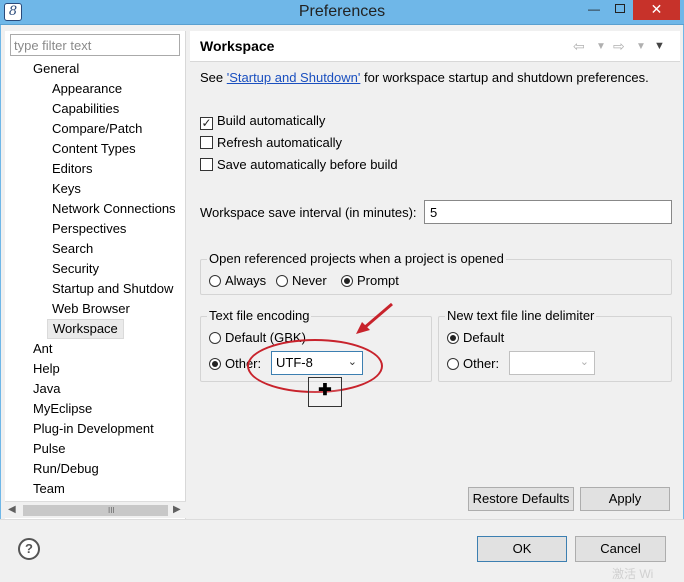  What do you see at coordinates (213, 77) in the screenshot?
I see `see-prefix: See` at bounding box center [213, 77].